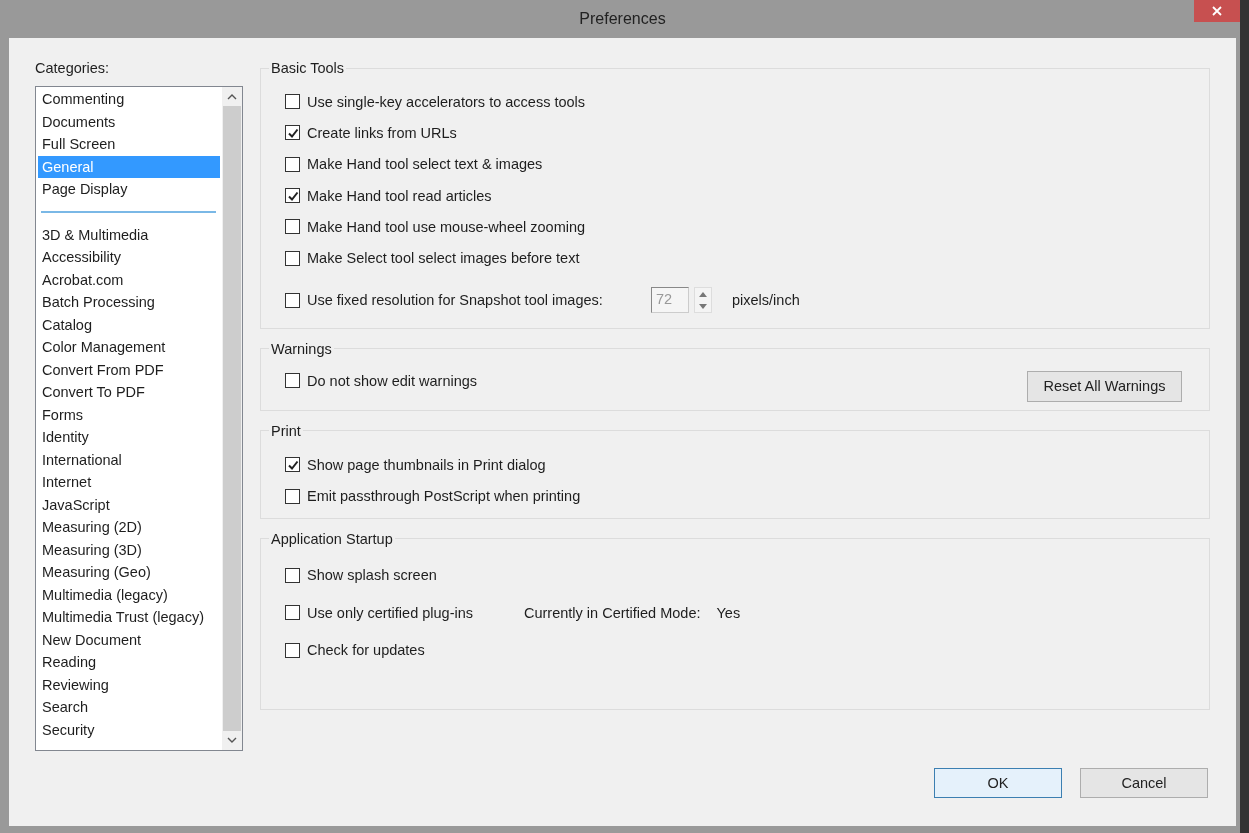  What do you see at coordinates (382, 132) in the screenshot?
I see `checkbox-label: Create links from URLs` at bounding box center [382, 132].